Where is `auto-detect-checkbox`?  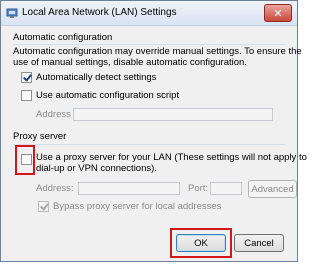 auto-detect-checkbox is located at coordinates (26, 77).